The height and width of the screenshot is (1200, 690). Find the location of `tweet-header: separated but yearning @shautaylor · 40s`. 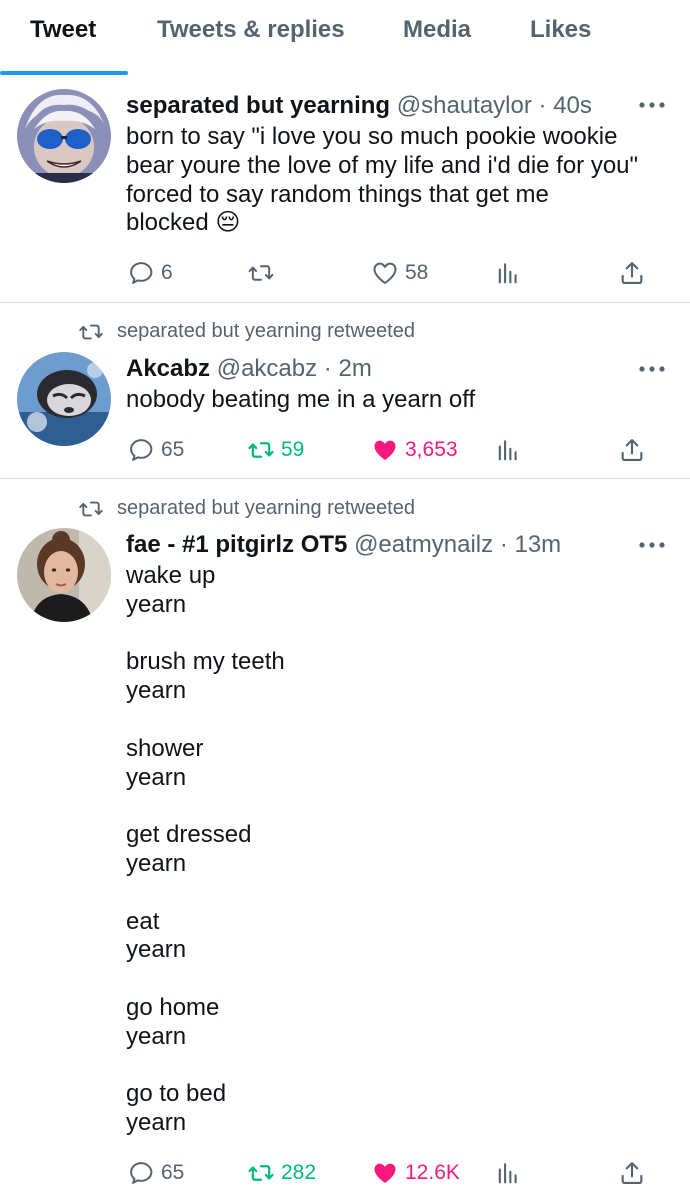

tweet-header: separated but yearning @shautaylor · 40s is located at coordinates (359, 106).